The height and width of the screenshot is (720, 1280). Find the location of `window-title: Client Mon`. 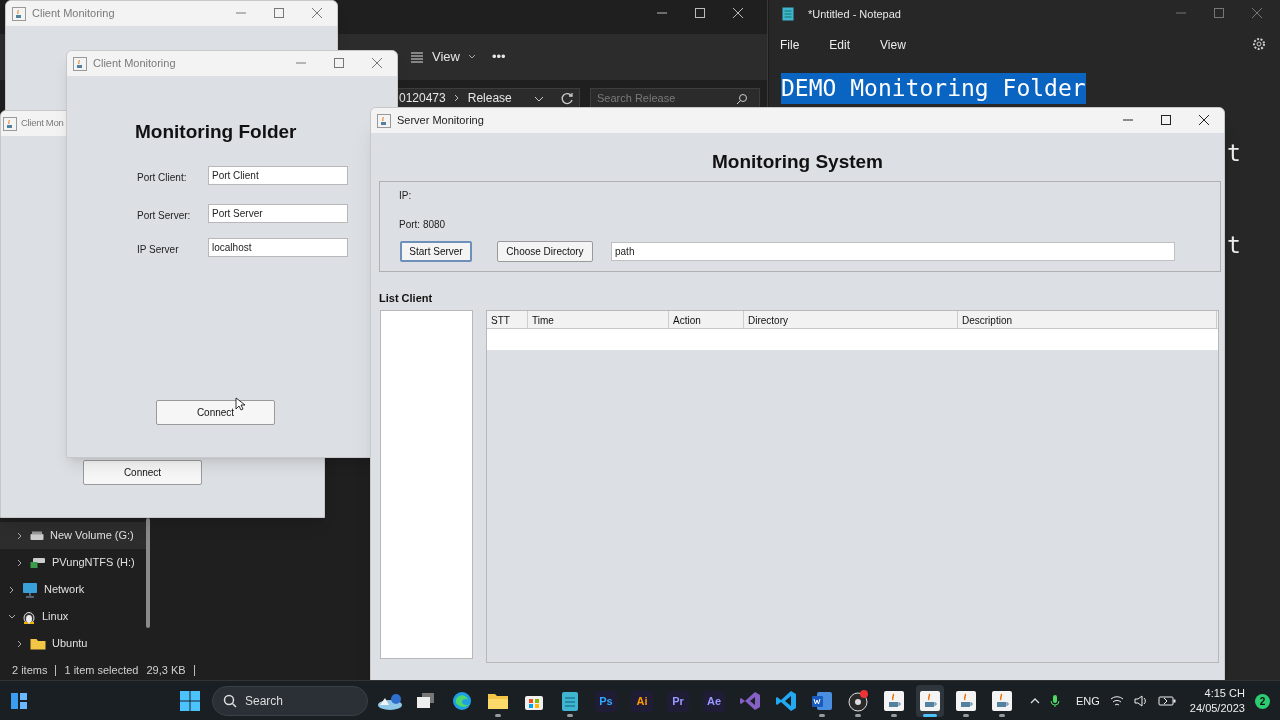

window-title: Client Mon is located at coordinates (42, 123).